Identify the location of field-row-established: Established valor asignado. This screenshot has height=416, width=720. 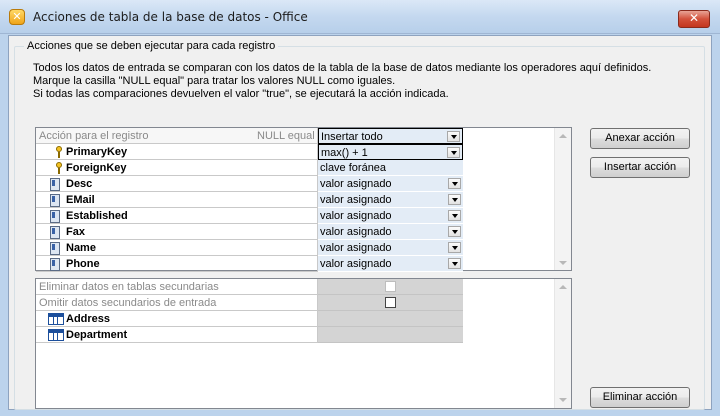
(299, 216).